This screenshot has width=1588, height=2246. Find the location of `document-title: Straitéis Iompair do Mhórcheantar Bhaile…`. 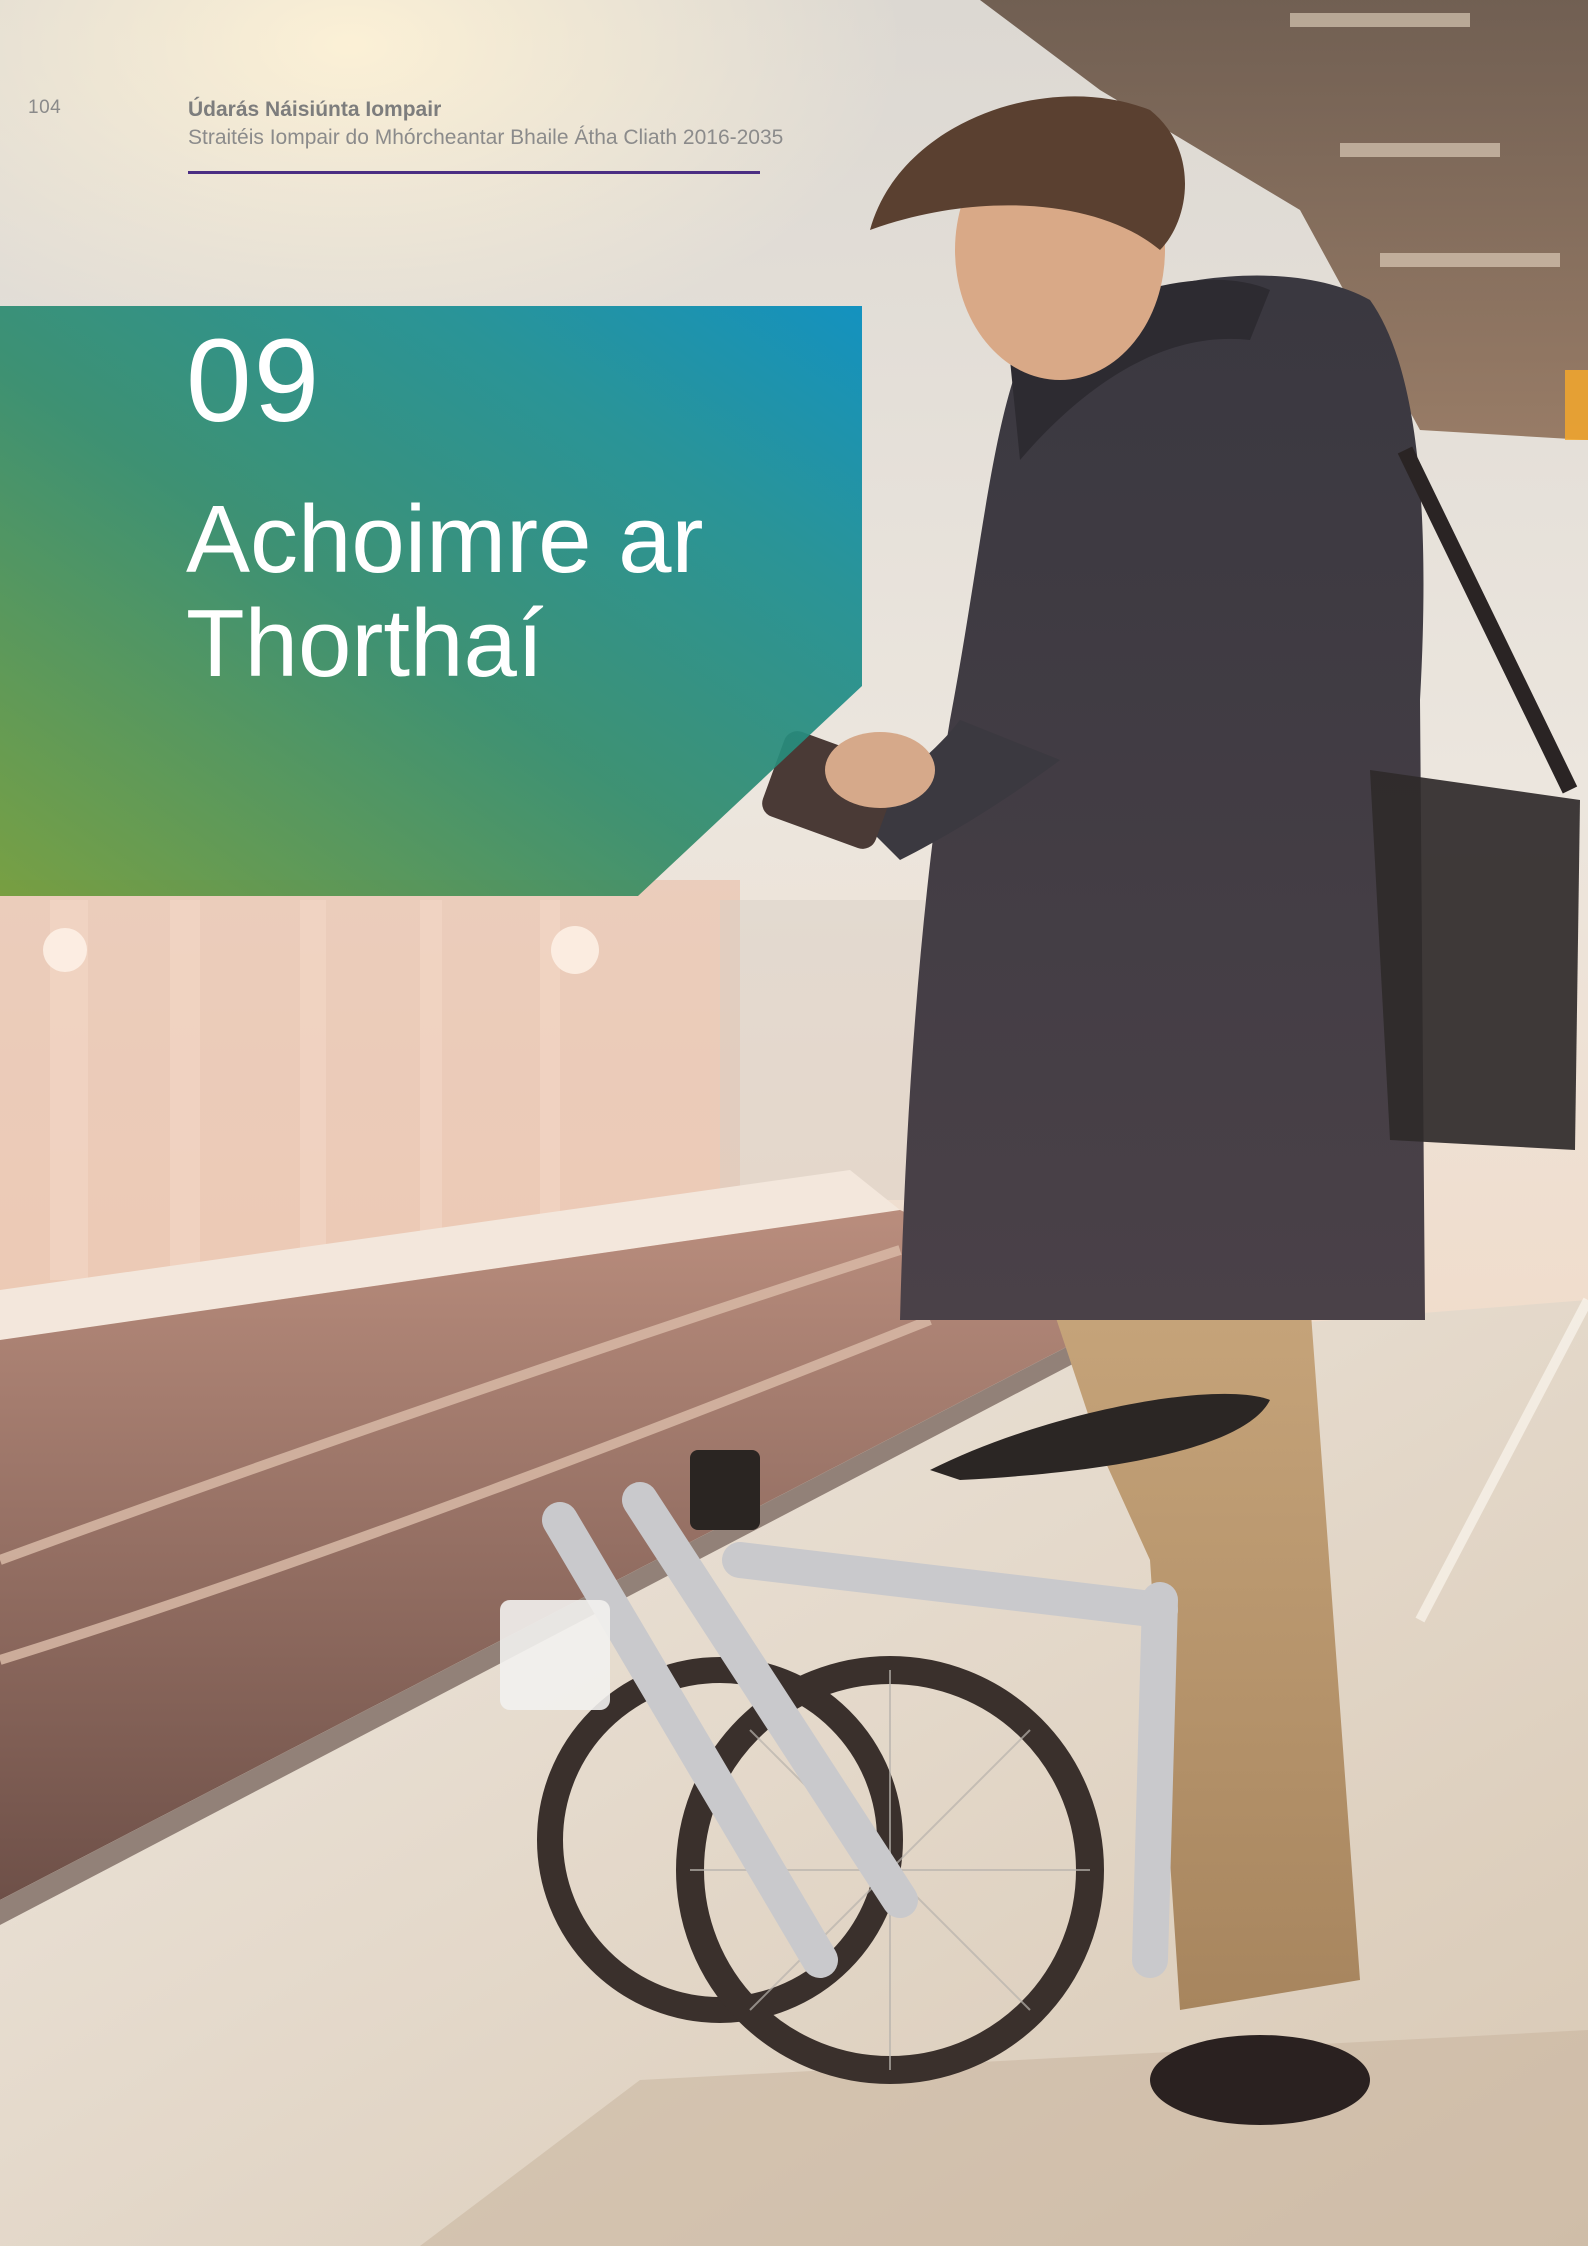

document-title: Straitéis Iompair do Mhórcheantar Bhaile… is located at coordinates (486, 137).